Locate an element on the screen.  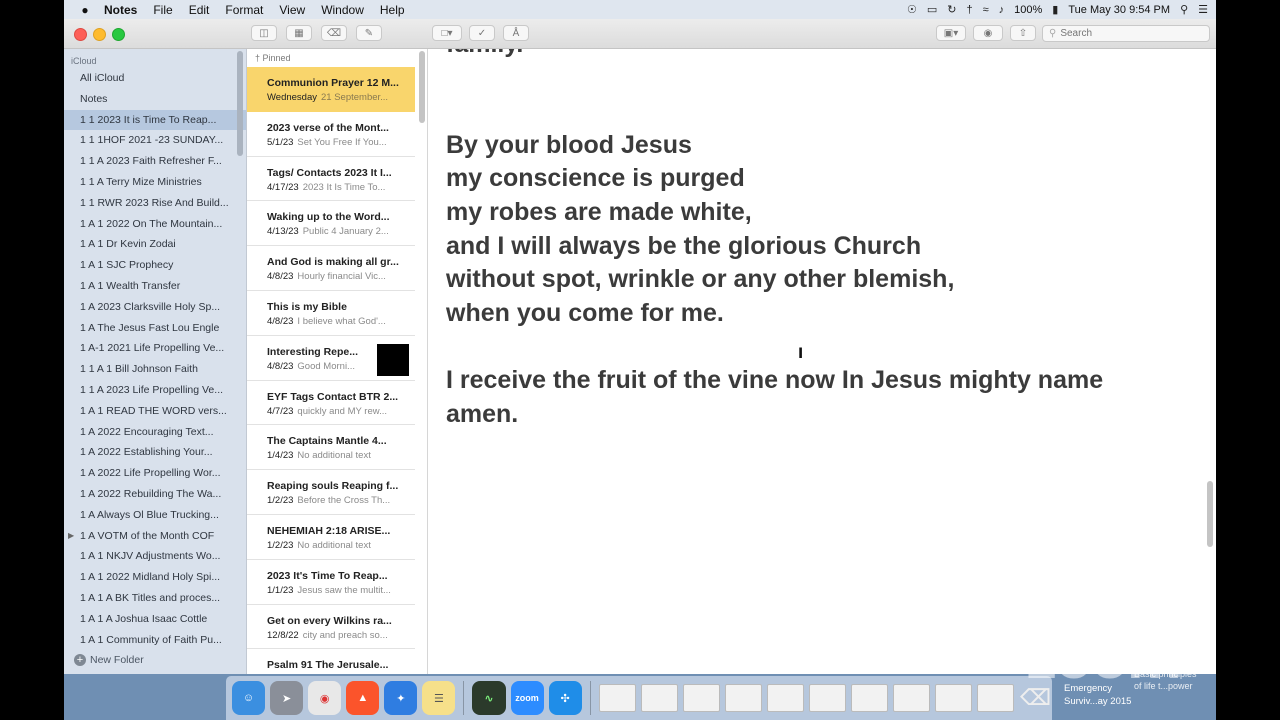
share-button: ⇧ is located at coordinates (1023, 33).